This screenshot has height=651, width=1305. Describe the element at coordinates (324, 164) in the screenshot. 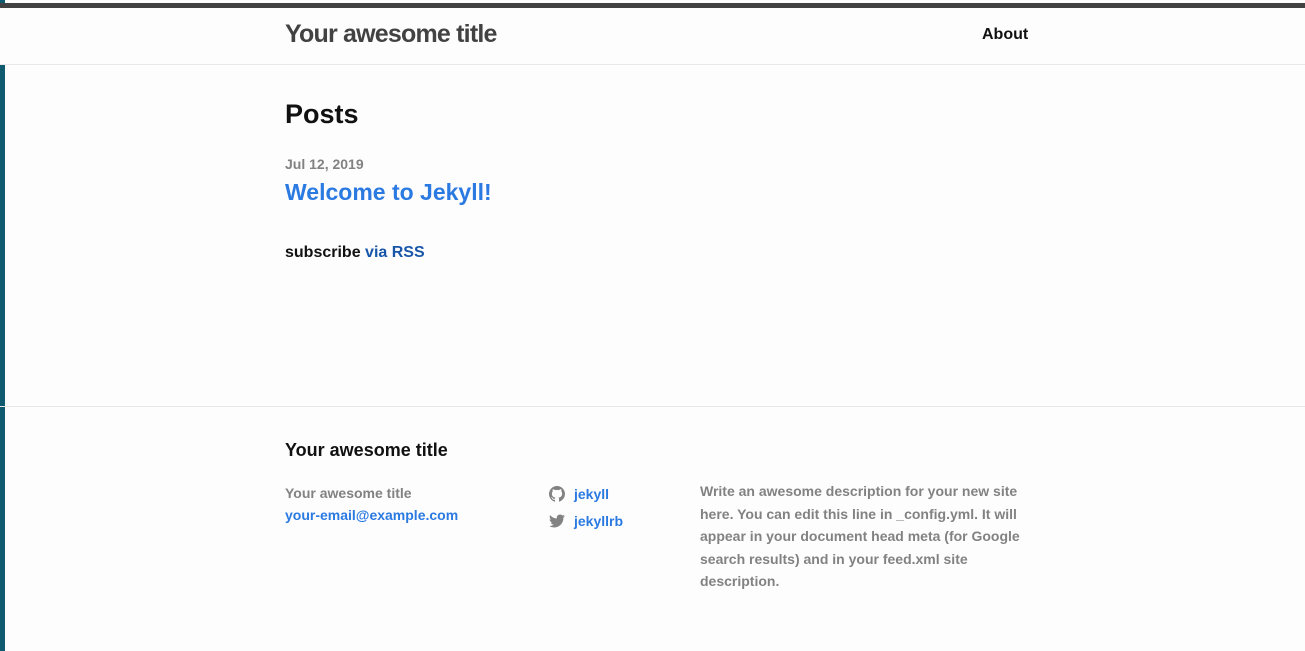

I see `post-date: Jul 12, 2019` at that location.